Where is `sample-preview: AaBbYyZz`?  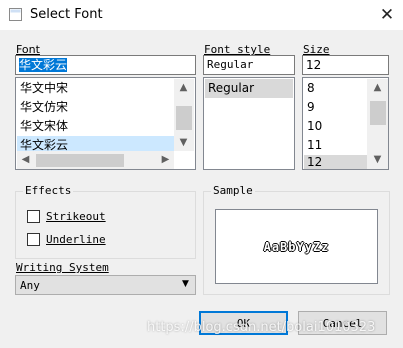
sample-preview: AaBbYyZz is located at coordinates (296, 246).